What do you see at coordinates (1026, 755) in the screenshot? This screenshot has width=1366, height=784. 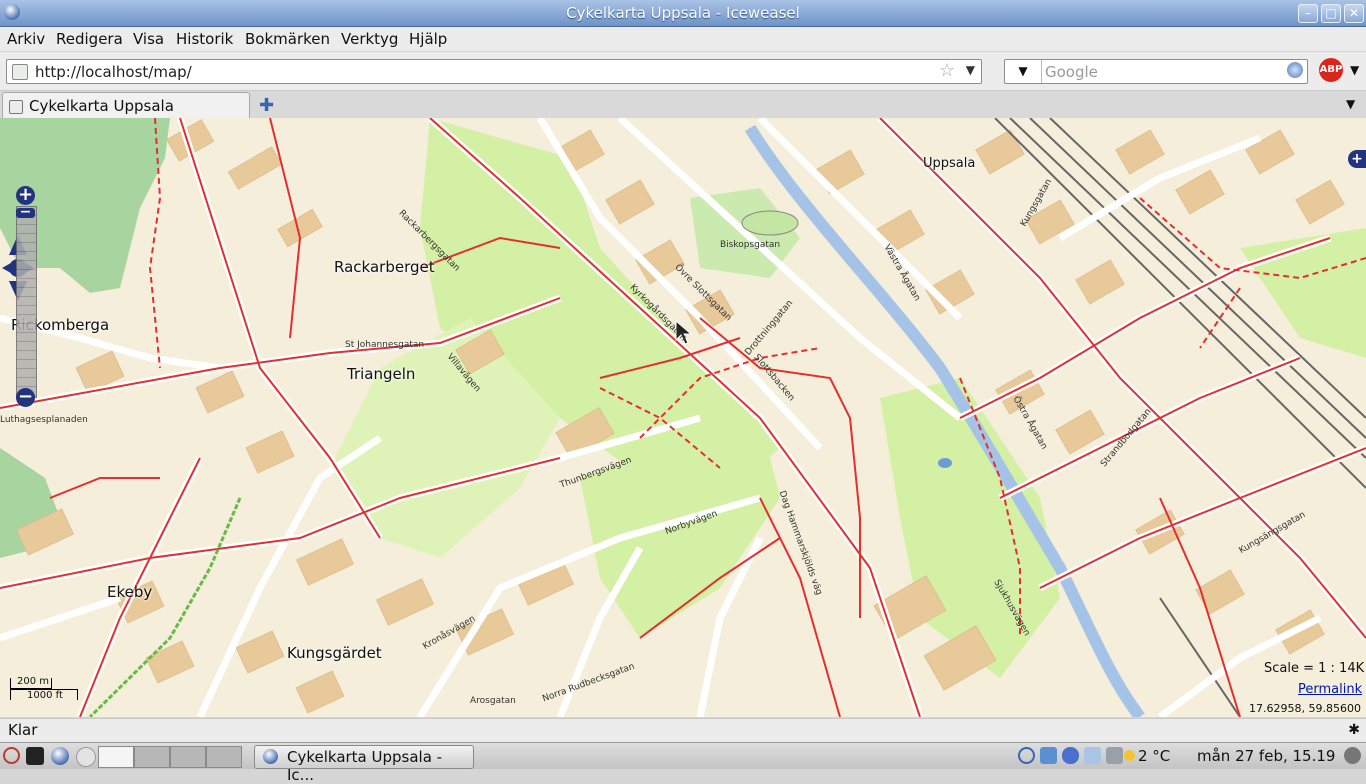 I see `update-notifier-icon` at bounding box center [1026, 755].